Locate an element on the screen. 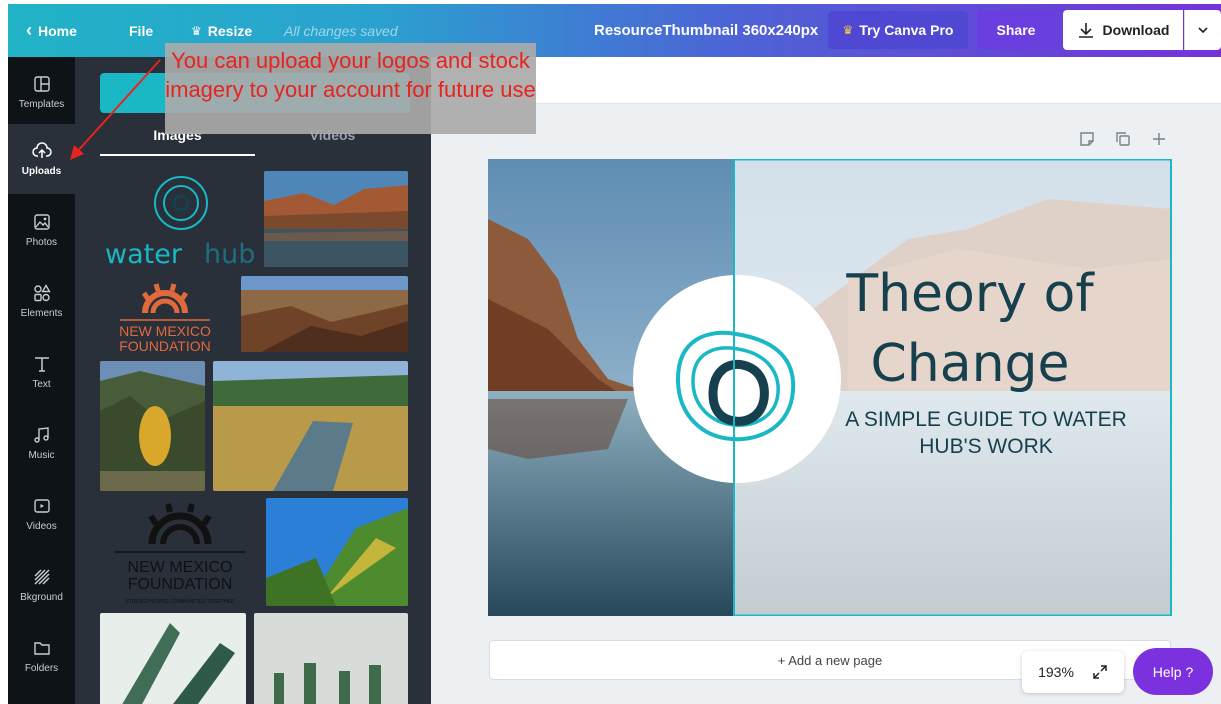 The height and width of the screenshot is (704, 1221). try-pro-button: ♛ Try Canva Pro is located at coordinates (898, 30).